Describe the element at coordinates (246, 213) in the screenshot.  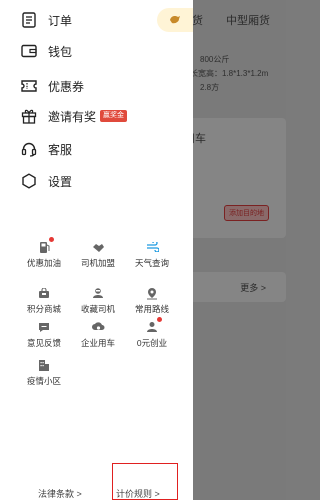
I see `add-destination-button: 添加目的地` at that location.